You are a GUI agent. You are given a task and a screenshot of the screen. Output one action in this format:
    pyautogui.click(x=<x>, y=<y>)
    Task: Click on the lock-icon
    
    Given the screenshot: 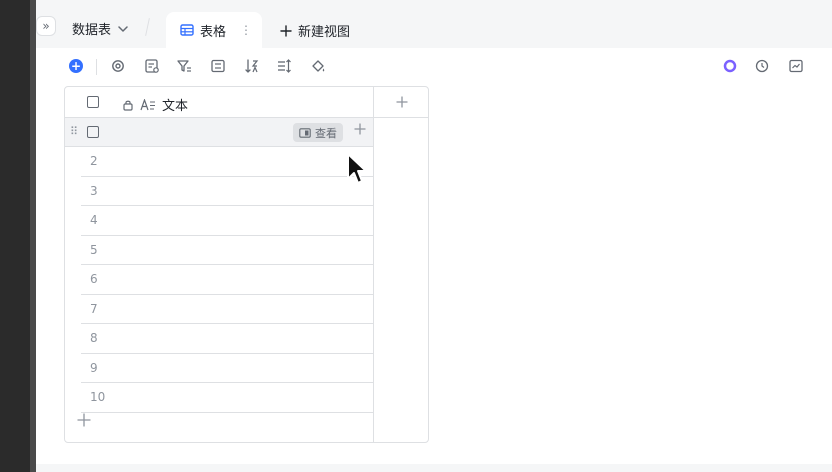 What is the action you would take?
    pyautogui.click(x=128, y=105)
    